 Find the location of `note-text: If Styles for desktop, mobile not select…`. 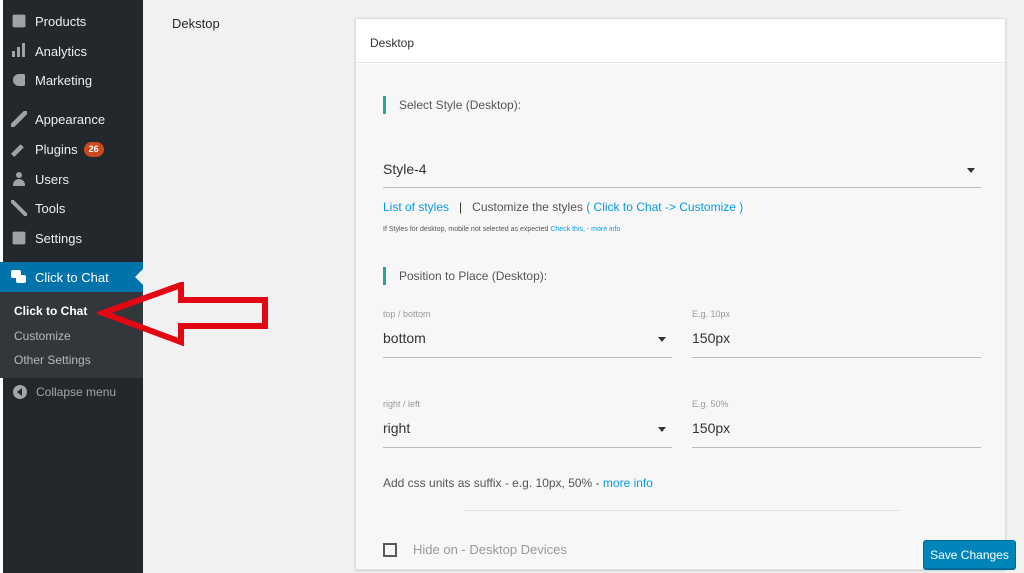

note-text: If Styles for desktop, mobile not select… is located at coordinates (466, 229).